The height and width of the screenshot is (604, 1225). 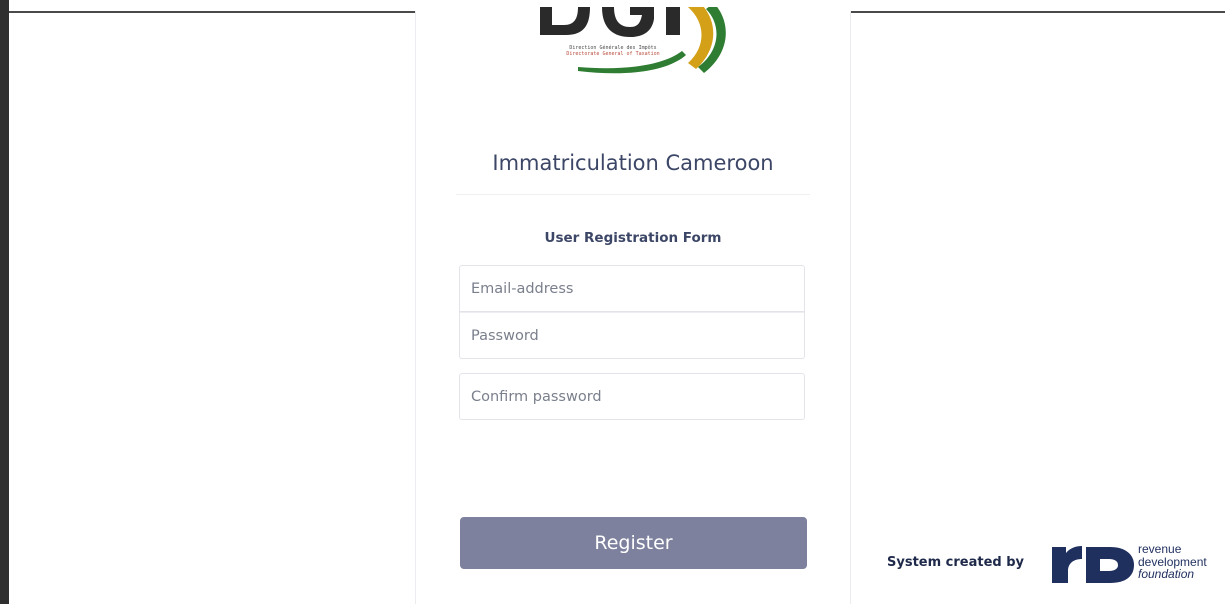 What do you see at coordinates (632, 335) in the screenshot?
I see `password-field` at bounding box center [632, 335].